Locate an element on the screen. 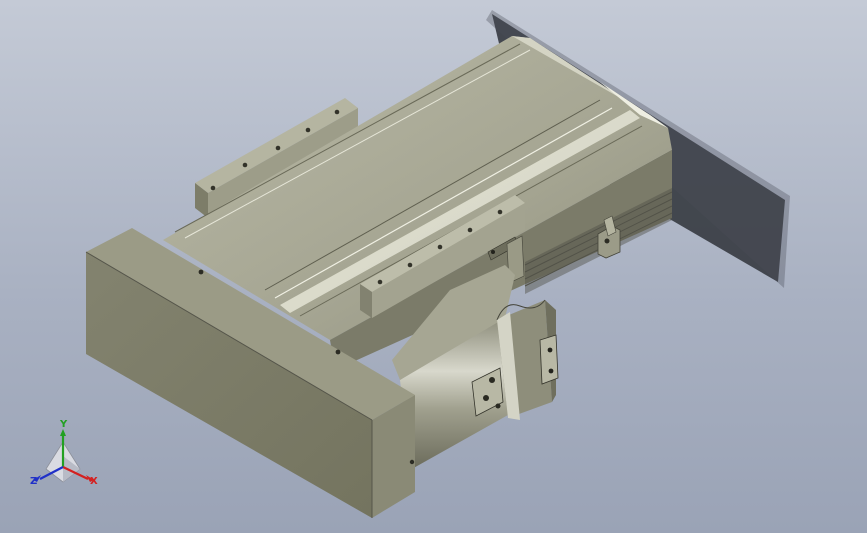  z-axis-label: Z is located at coordinates (34, 481).